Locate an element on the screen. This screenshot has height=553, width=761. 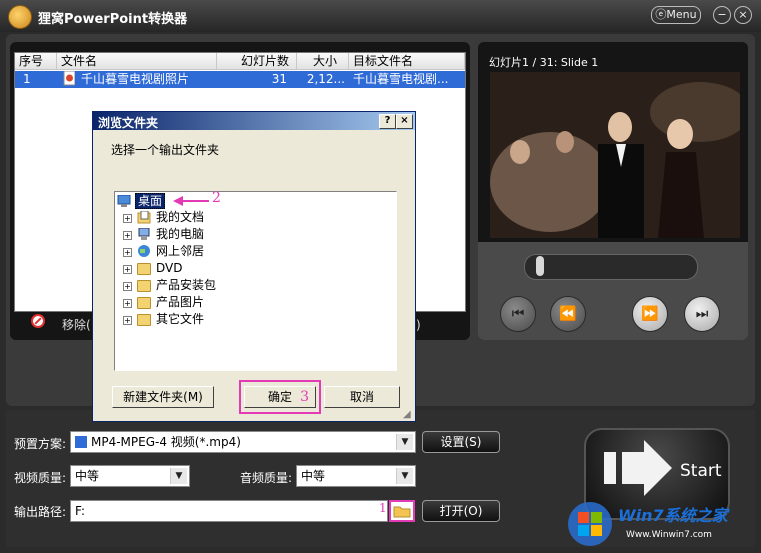
column-header-index: 序号 is located at coordinates (36, 61).